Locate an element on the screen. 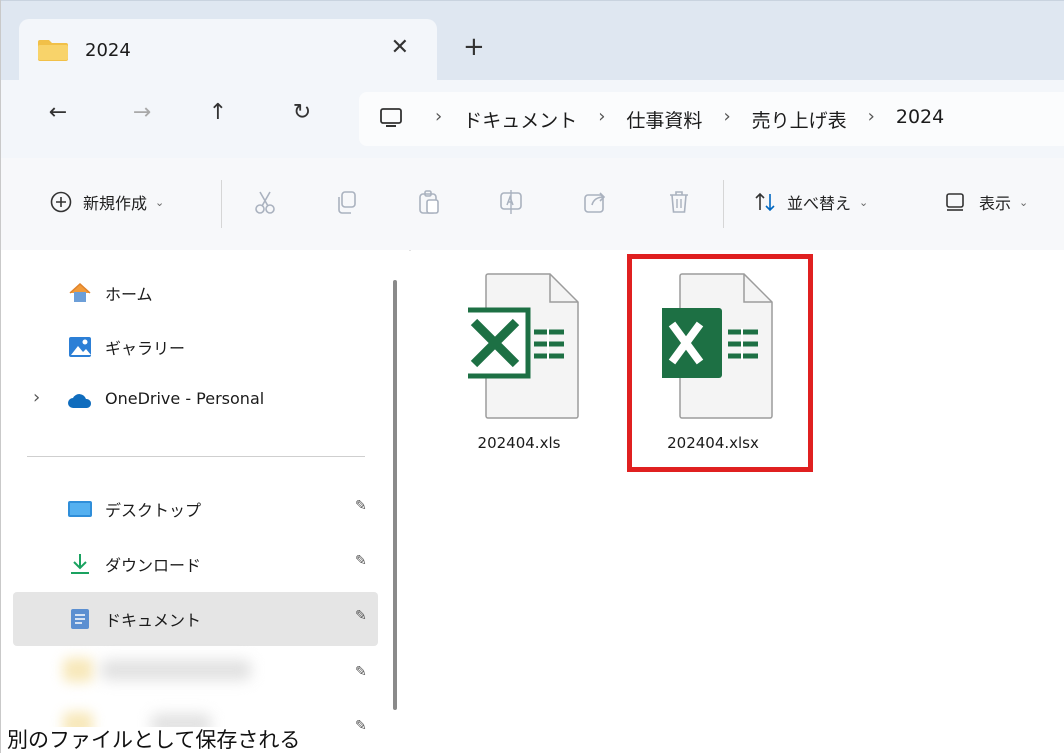 Image resolution: width=1064 pixels, height=753 pixels. tab-2024: 2024 ✕ is located at coordinates (228, 50).